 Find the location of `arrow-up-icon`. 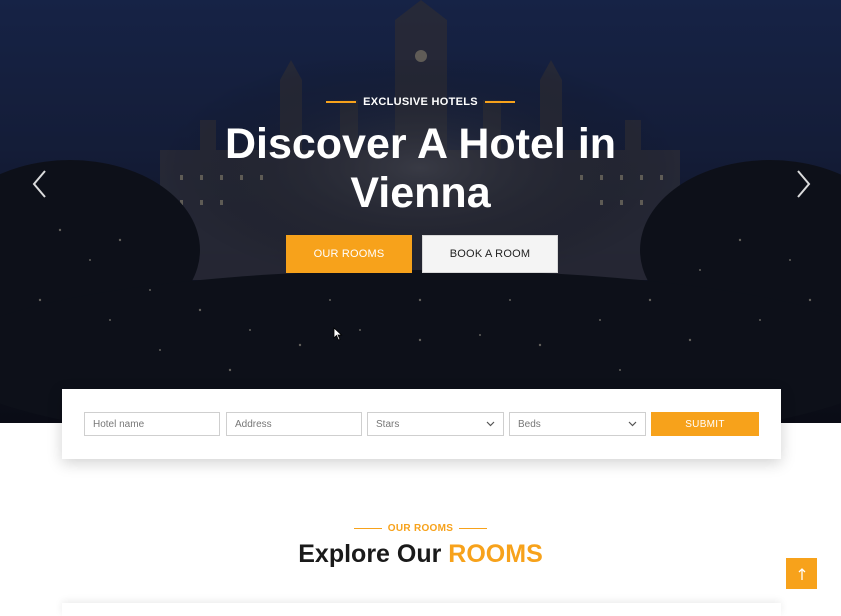

arrow-up-icon is located at coordinates (801, 573).